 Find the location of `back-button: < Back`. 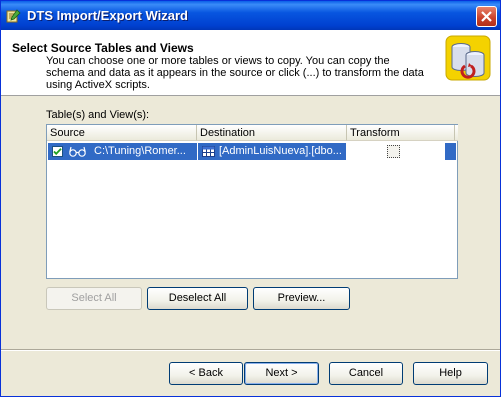

back-button: < Back is located at coordinates (206, 373).